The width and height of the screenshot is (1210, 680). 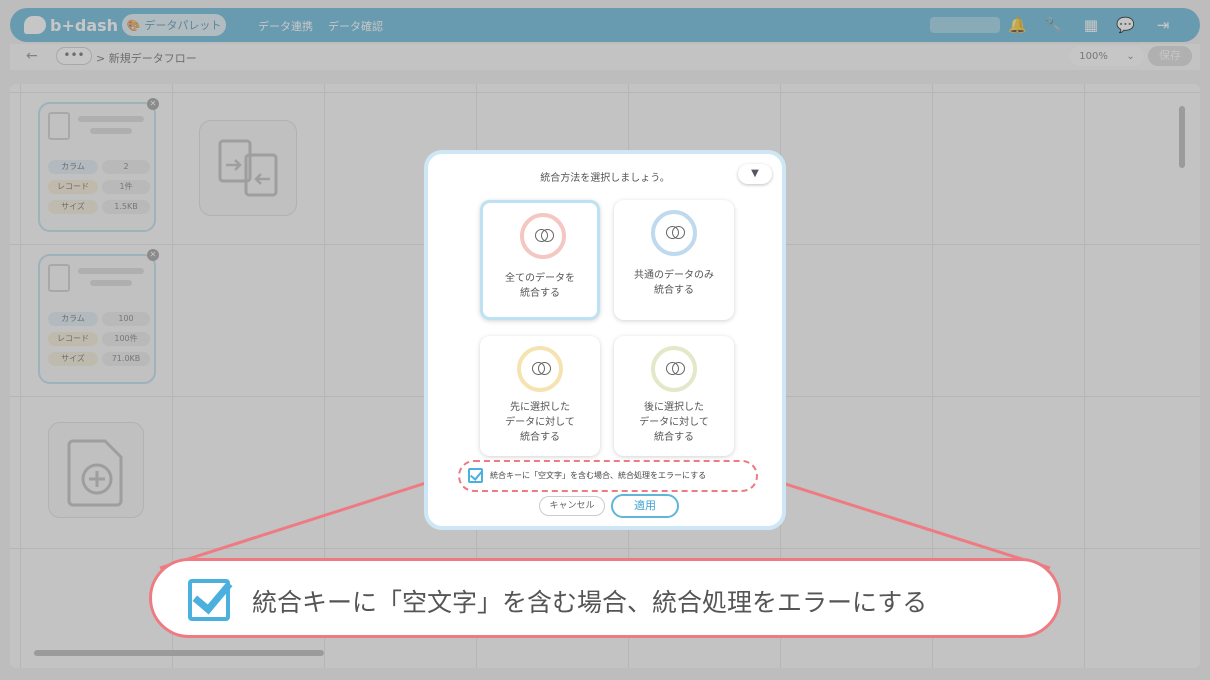 I want to click on option-label: 先に選択した データに対して 統合する, so click(x=540, y=422).